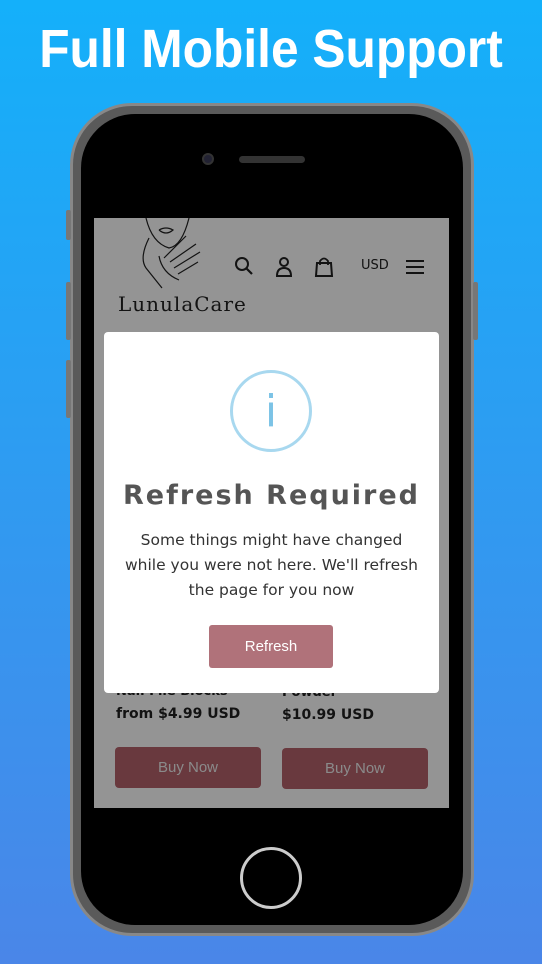 The height and width of the screenshot is (964, 542). I want to click on refresh-button: Refresh, so click(271, 646).